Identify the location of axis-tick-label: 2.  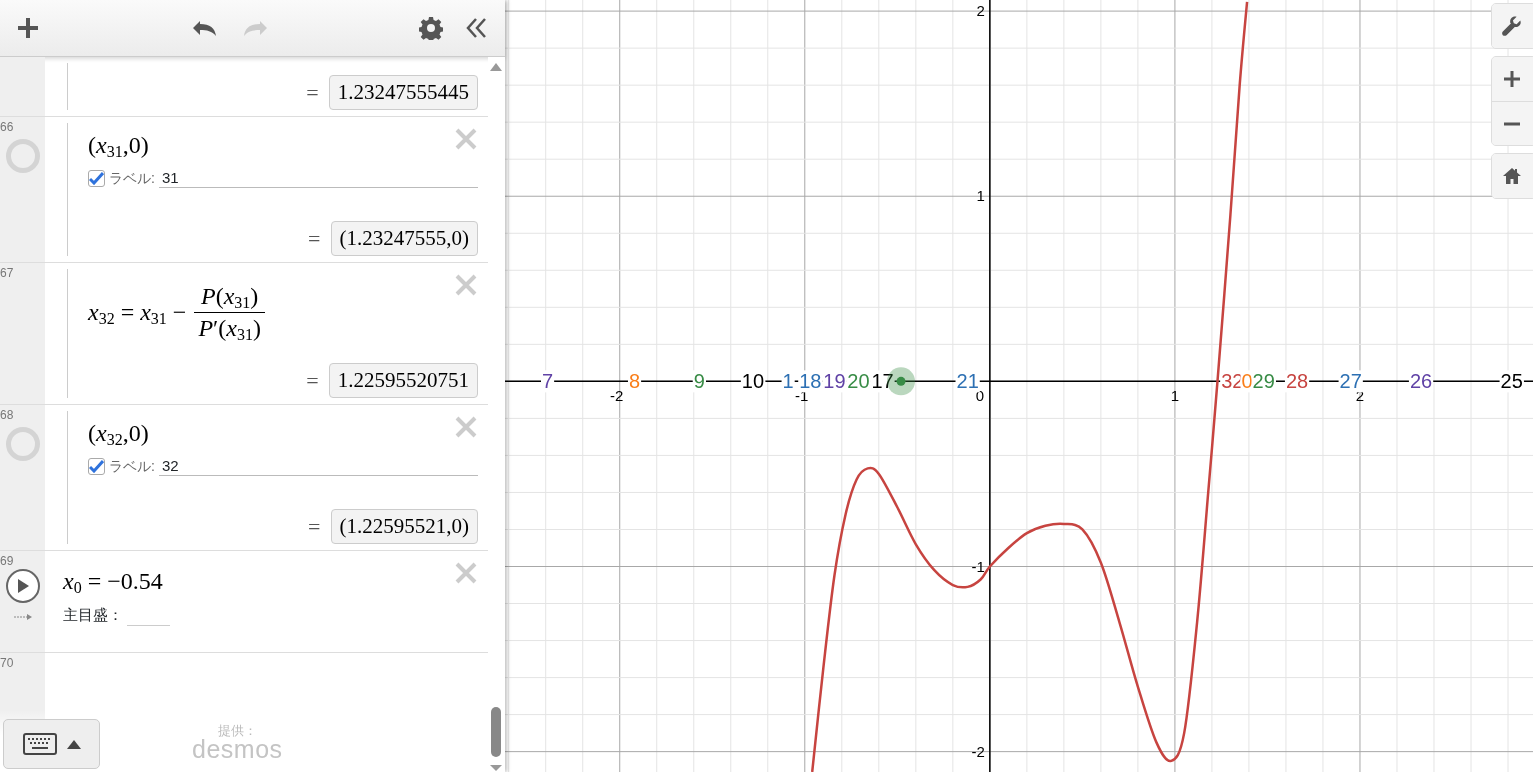
(980, 11).